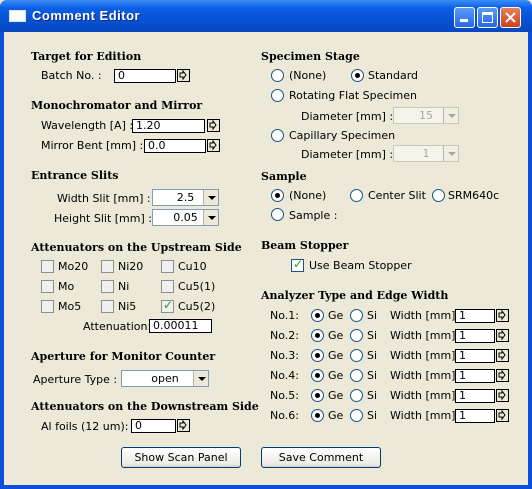 The width and height of the screenshot is (532, 489). Describe the element at coordinates (153, 426) in the screenshot. I see `al-foils-input: 0` at that location.